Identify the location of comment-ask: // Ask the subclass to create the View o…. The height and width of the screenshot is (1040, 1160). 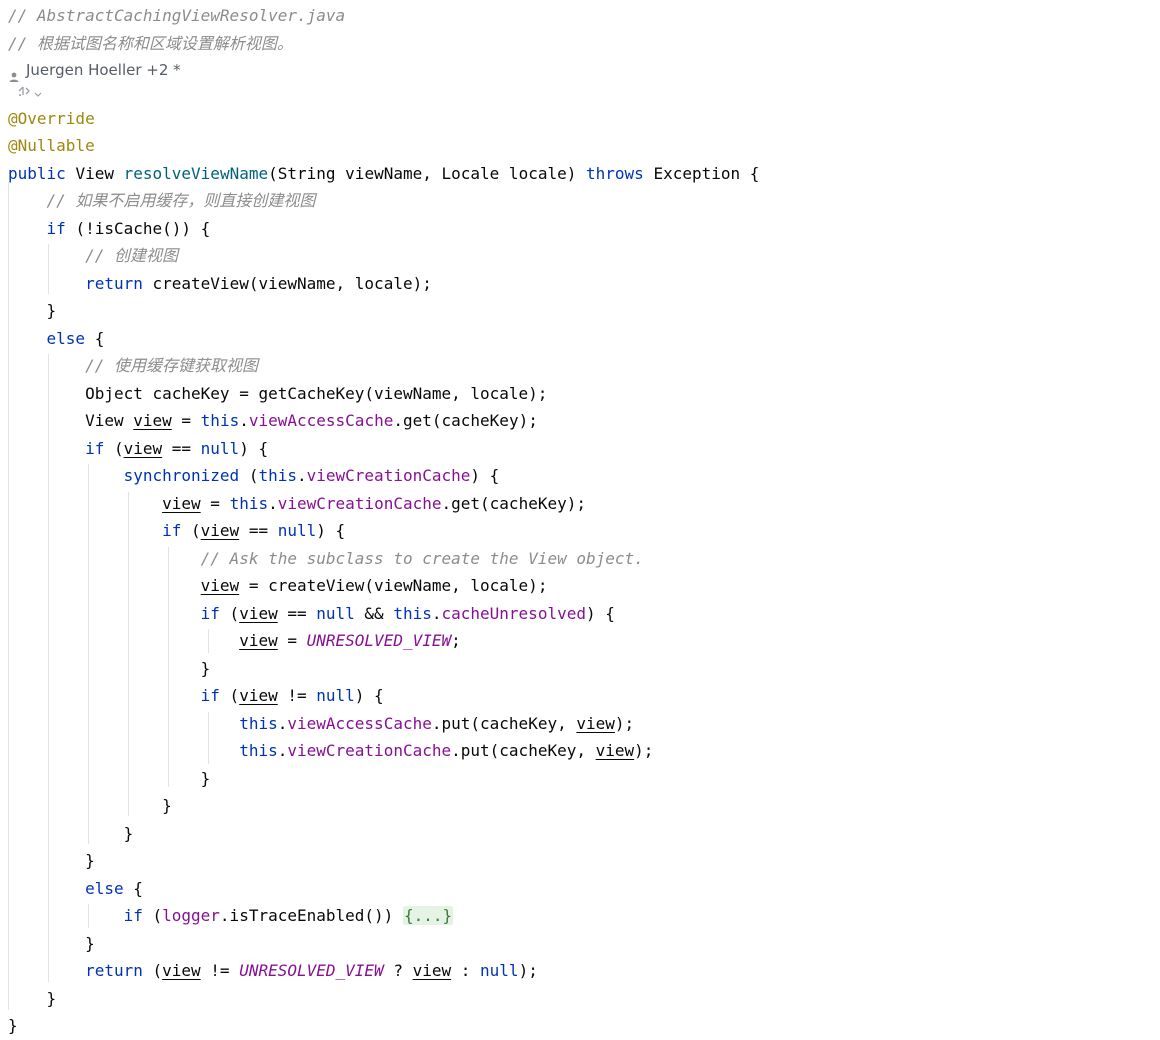
(422, 558).